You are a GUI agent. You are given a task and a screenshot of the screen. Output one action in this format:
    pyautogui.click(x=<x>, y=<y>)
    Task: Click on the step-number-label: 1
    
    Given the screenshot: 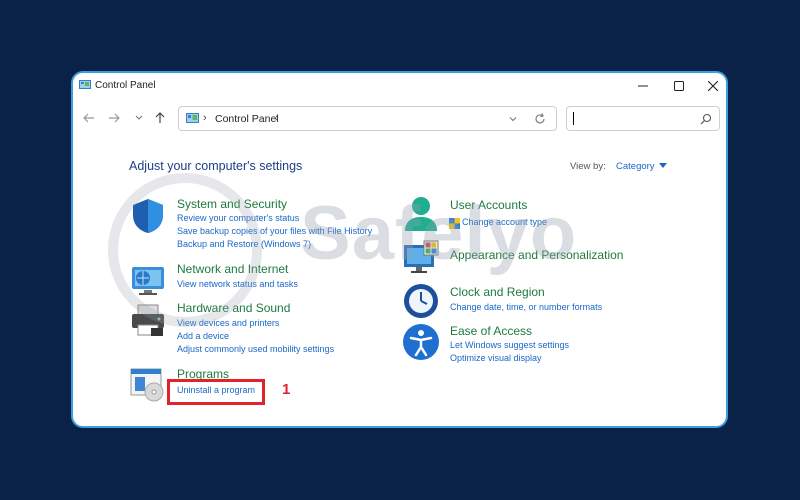 What is the action you would take?
    pyautogui.click(x=286, y=389)
    